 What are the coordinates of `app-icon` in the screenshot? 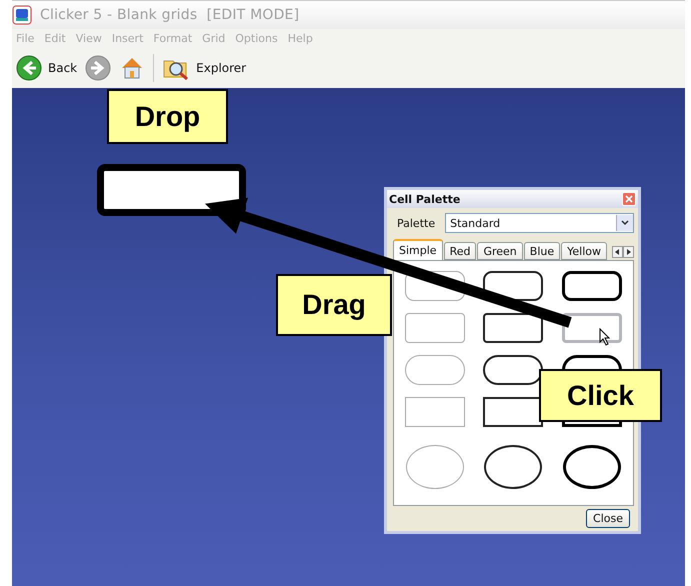 It's located at (22, 15).